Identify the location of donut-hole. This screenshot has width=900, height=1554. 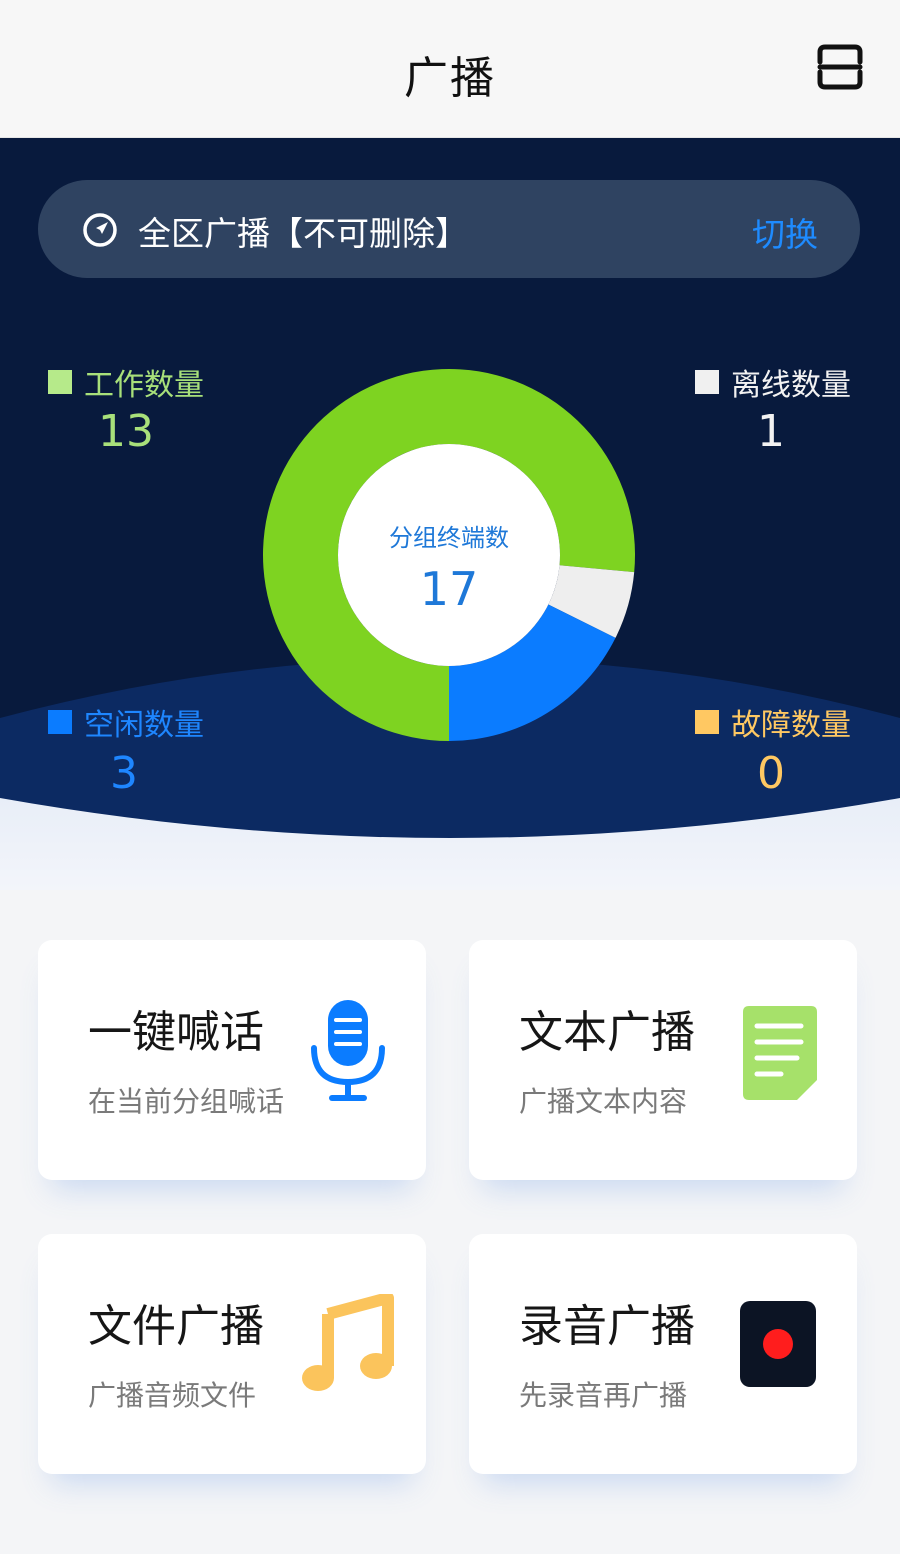
(449, 555).